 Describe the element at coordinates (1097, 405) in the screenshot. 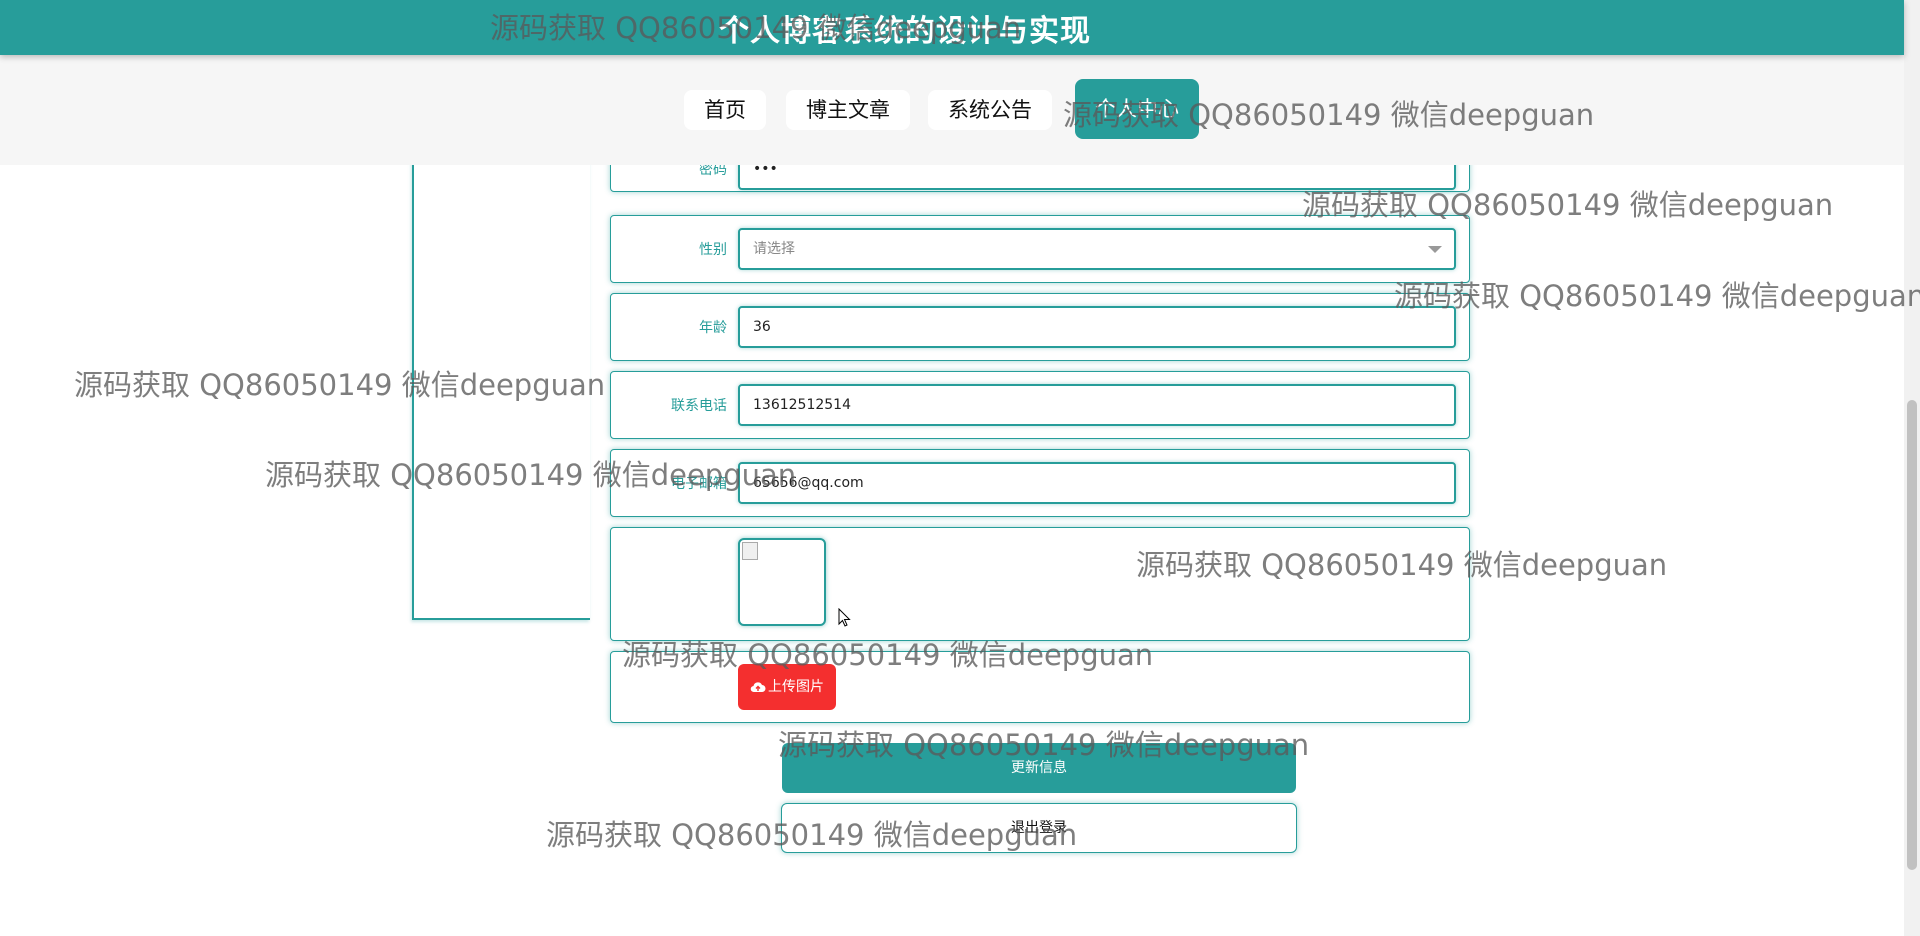

I see `phone-input: 13612512514` at that location.